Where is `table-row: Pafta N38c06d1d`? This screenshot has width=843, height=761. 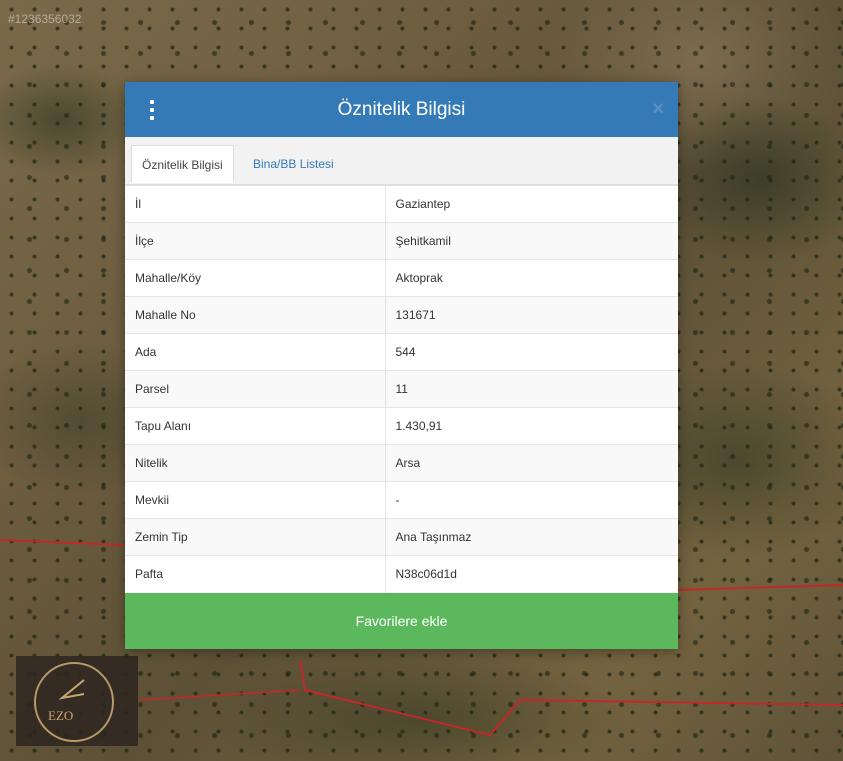 table-row: Pafta N38c06d1d is located at coordinates (401, 574).